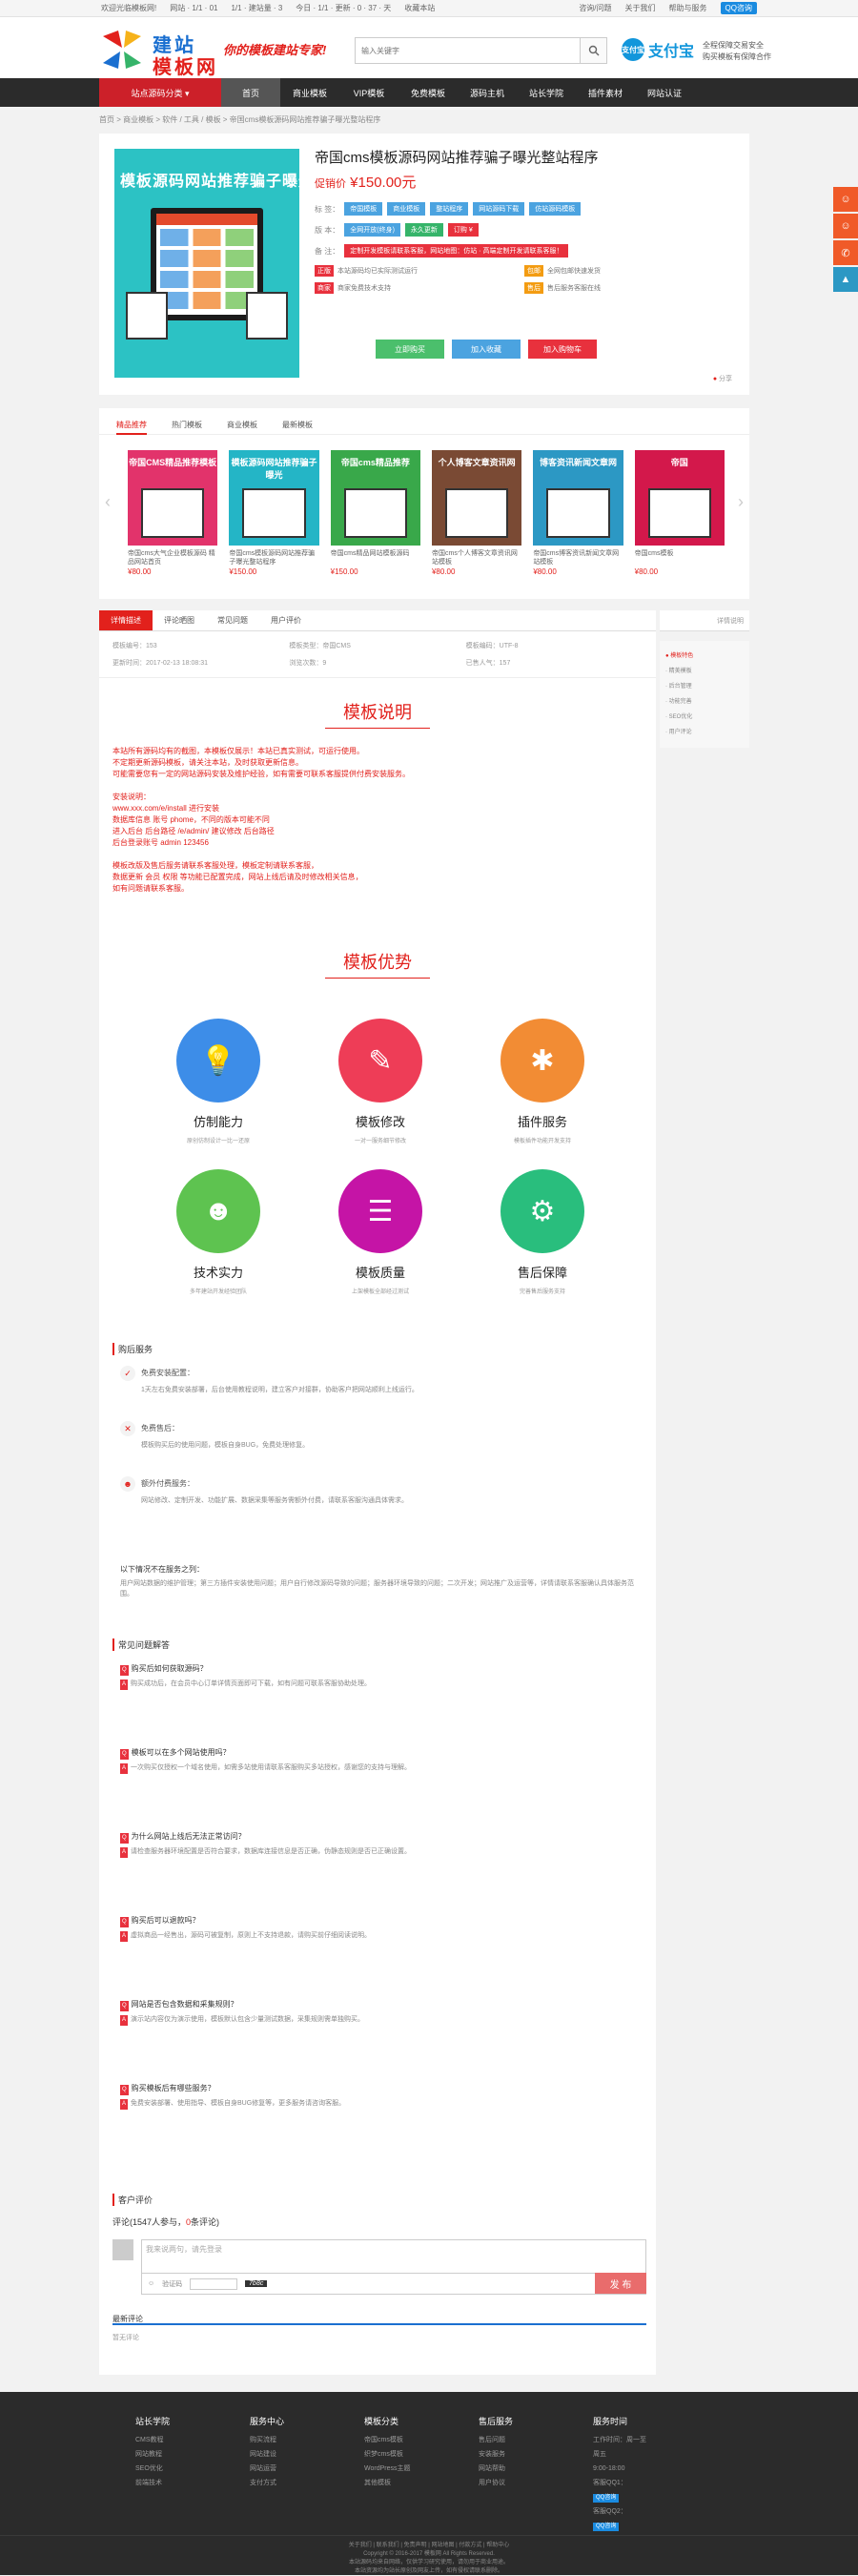 This screenshot has width=858, height=2576. What do you see at coordinates (172, 558) in the screenshot?
I see `related-desc: 帝国cms大气企业模板源码 精品网站首页` at bounding box center [172, 558].